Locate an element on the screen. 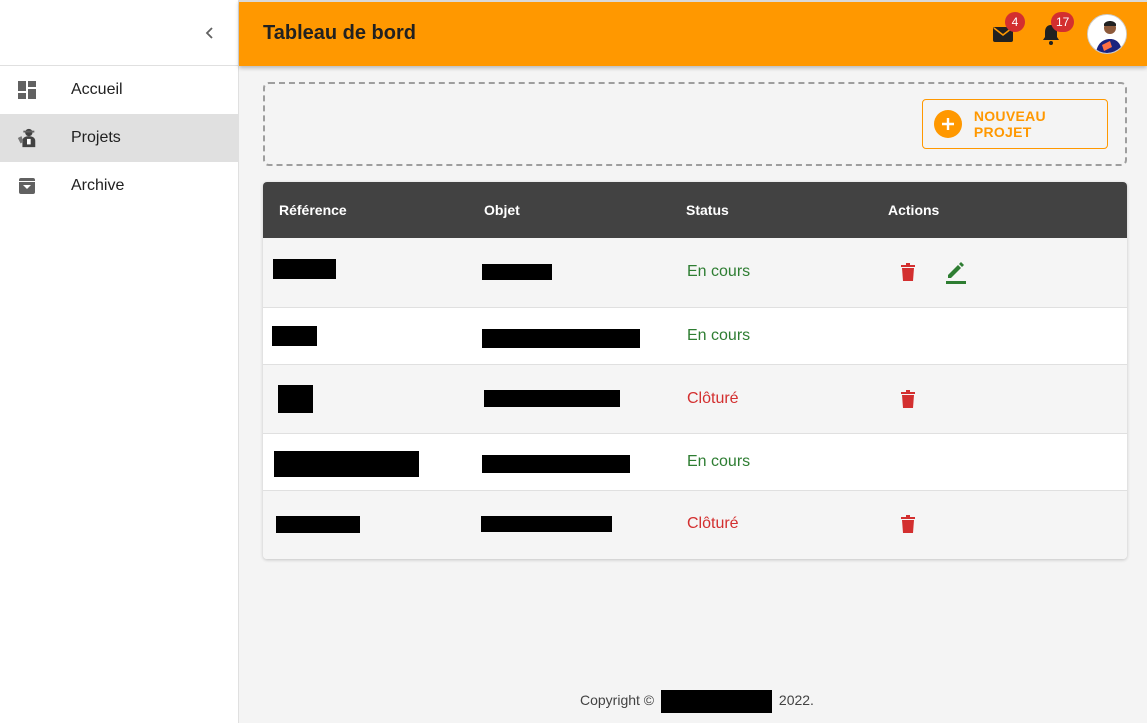 The image size is (1147, 723). collapse-sidebar-button is located at coordinates (210, 33).